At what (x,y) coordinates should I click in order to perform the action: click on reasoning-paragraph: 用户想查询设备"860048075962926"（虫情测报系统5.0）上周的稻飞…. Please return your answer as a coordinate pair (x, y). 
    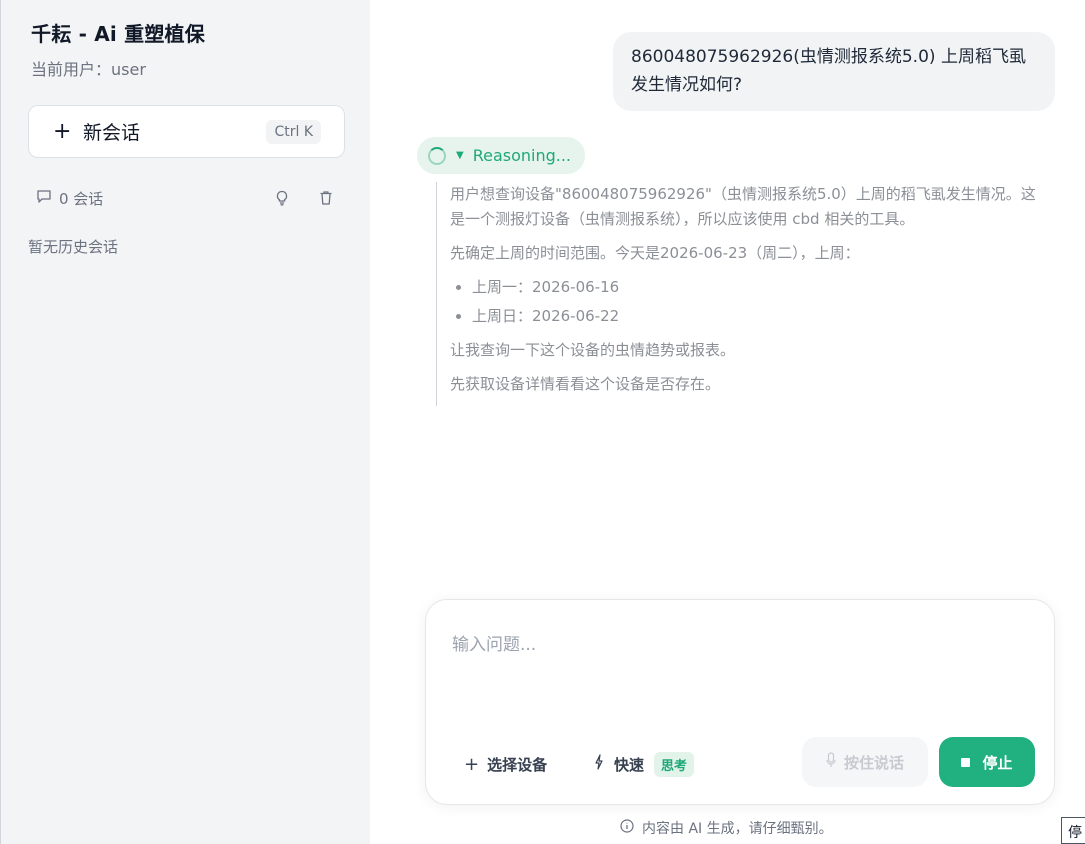
    Looking at the image, I should click on (743, 206).